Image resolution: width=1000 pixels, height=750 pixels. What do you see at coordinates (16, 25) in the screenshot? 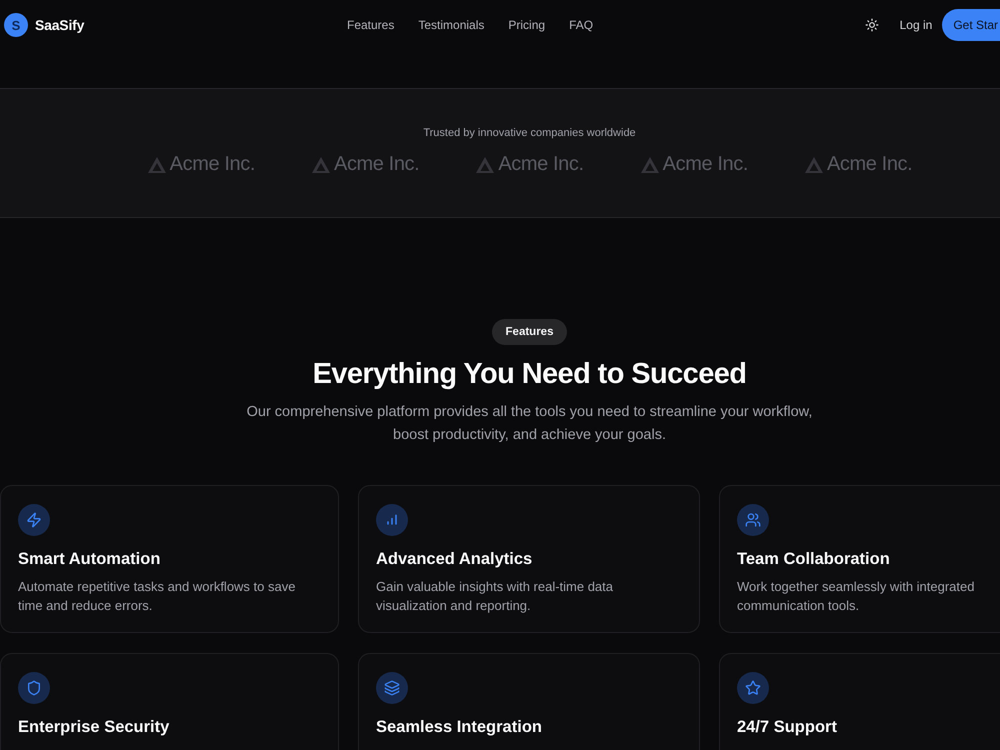
I see `logo-mark: S` at bounding box center [16, 25].